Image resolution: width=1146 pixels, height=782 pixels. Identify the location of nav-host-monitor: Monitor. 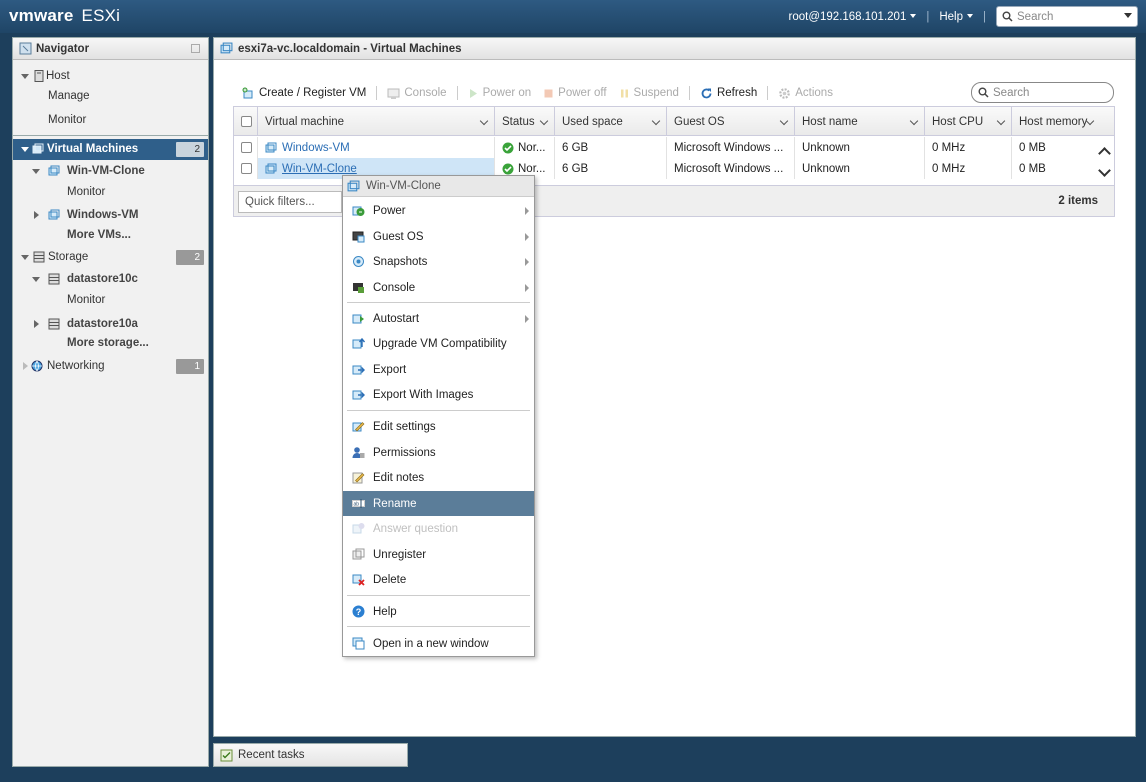
(110, 120).